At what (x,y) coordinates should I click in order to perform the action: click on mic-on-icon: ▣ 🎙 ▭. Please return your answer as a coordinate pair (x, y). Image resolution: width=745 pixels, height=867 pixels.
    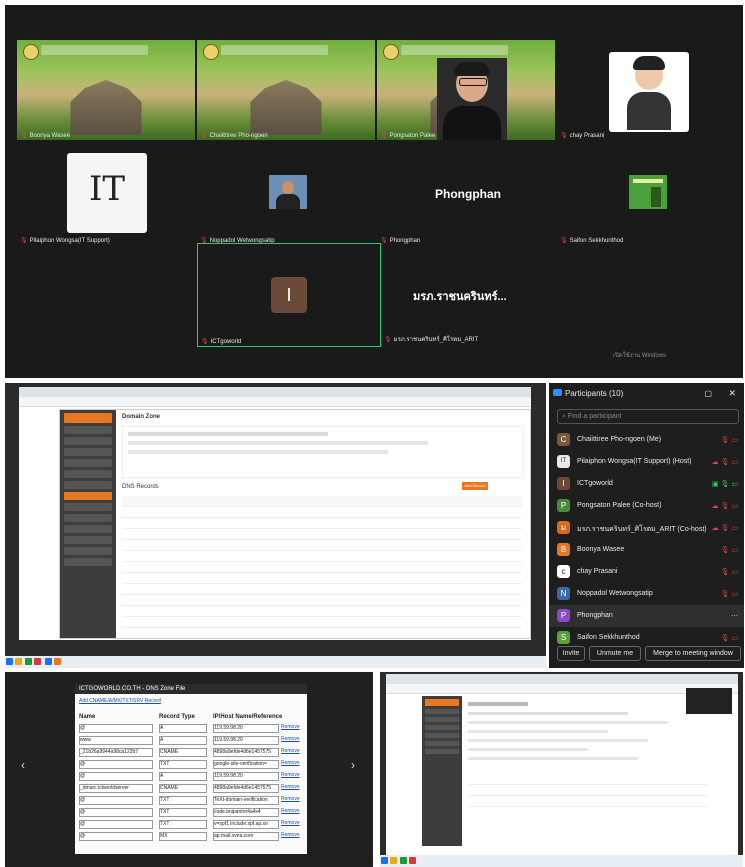
    Looking at the image, I should click on (725, 484).